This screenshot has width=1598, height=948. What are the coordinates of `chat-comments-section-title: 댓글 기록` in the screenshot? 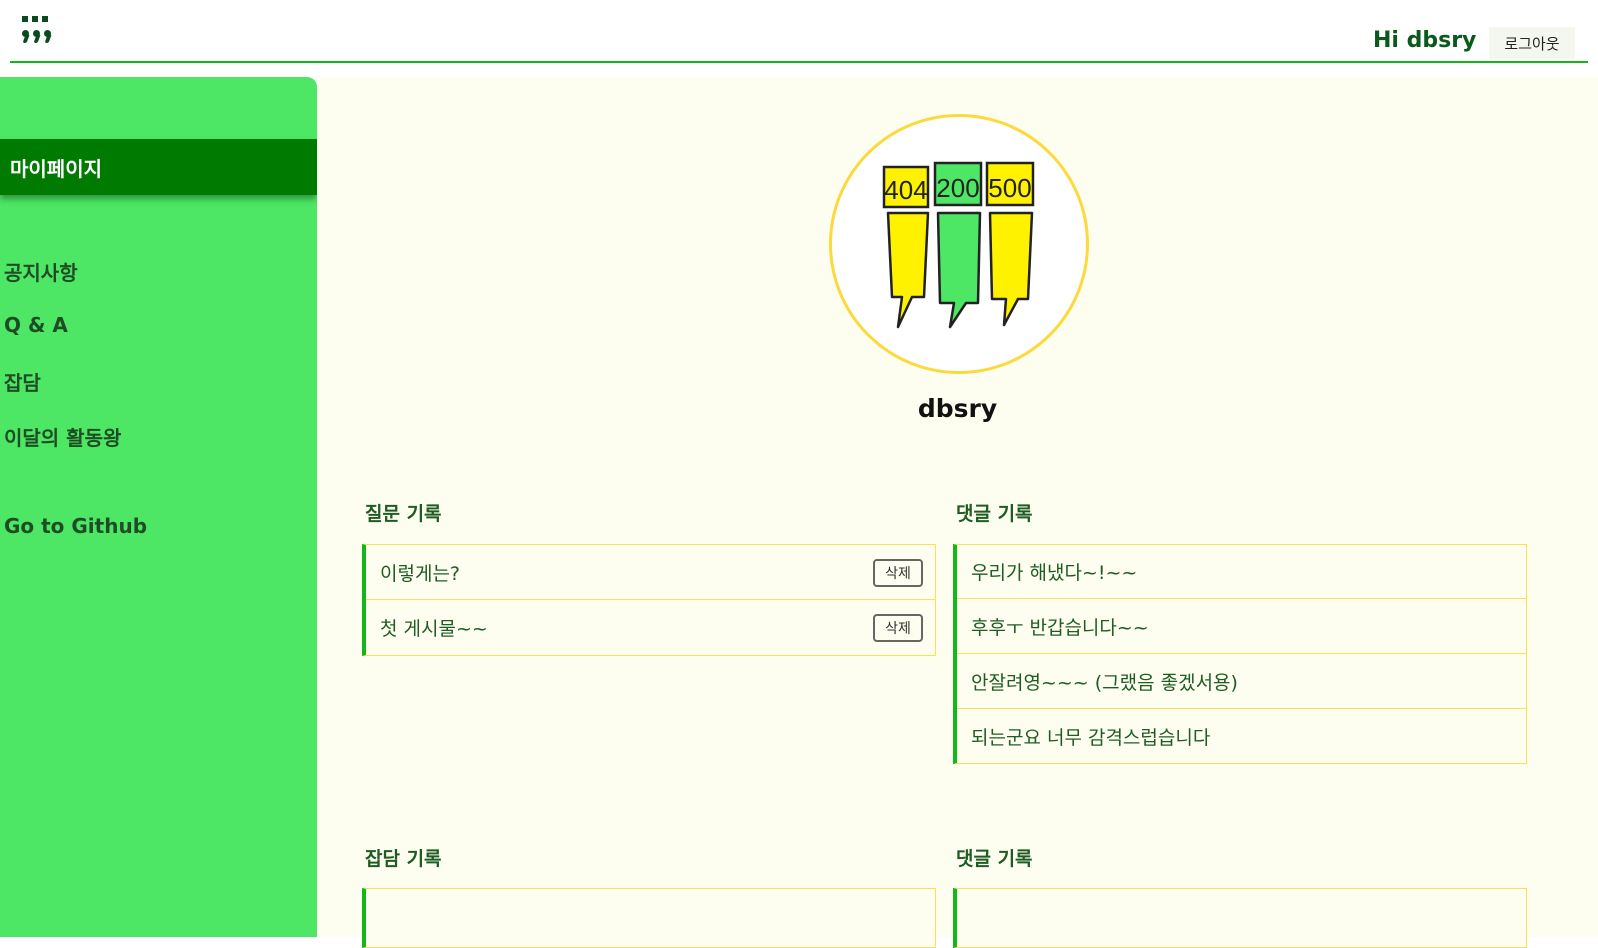 It's located at (994, 859).